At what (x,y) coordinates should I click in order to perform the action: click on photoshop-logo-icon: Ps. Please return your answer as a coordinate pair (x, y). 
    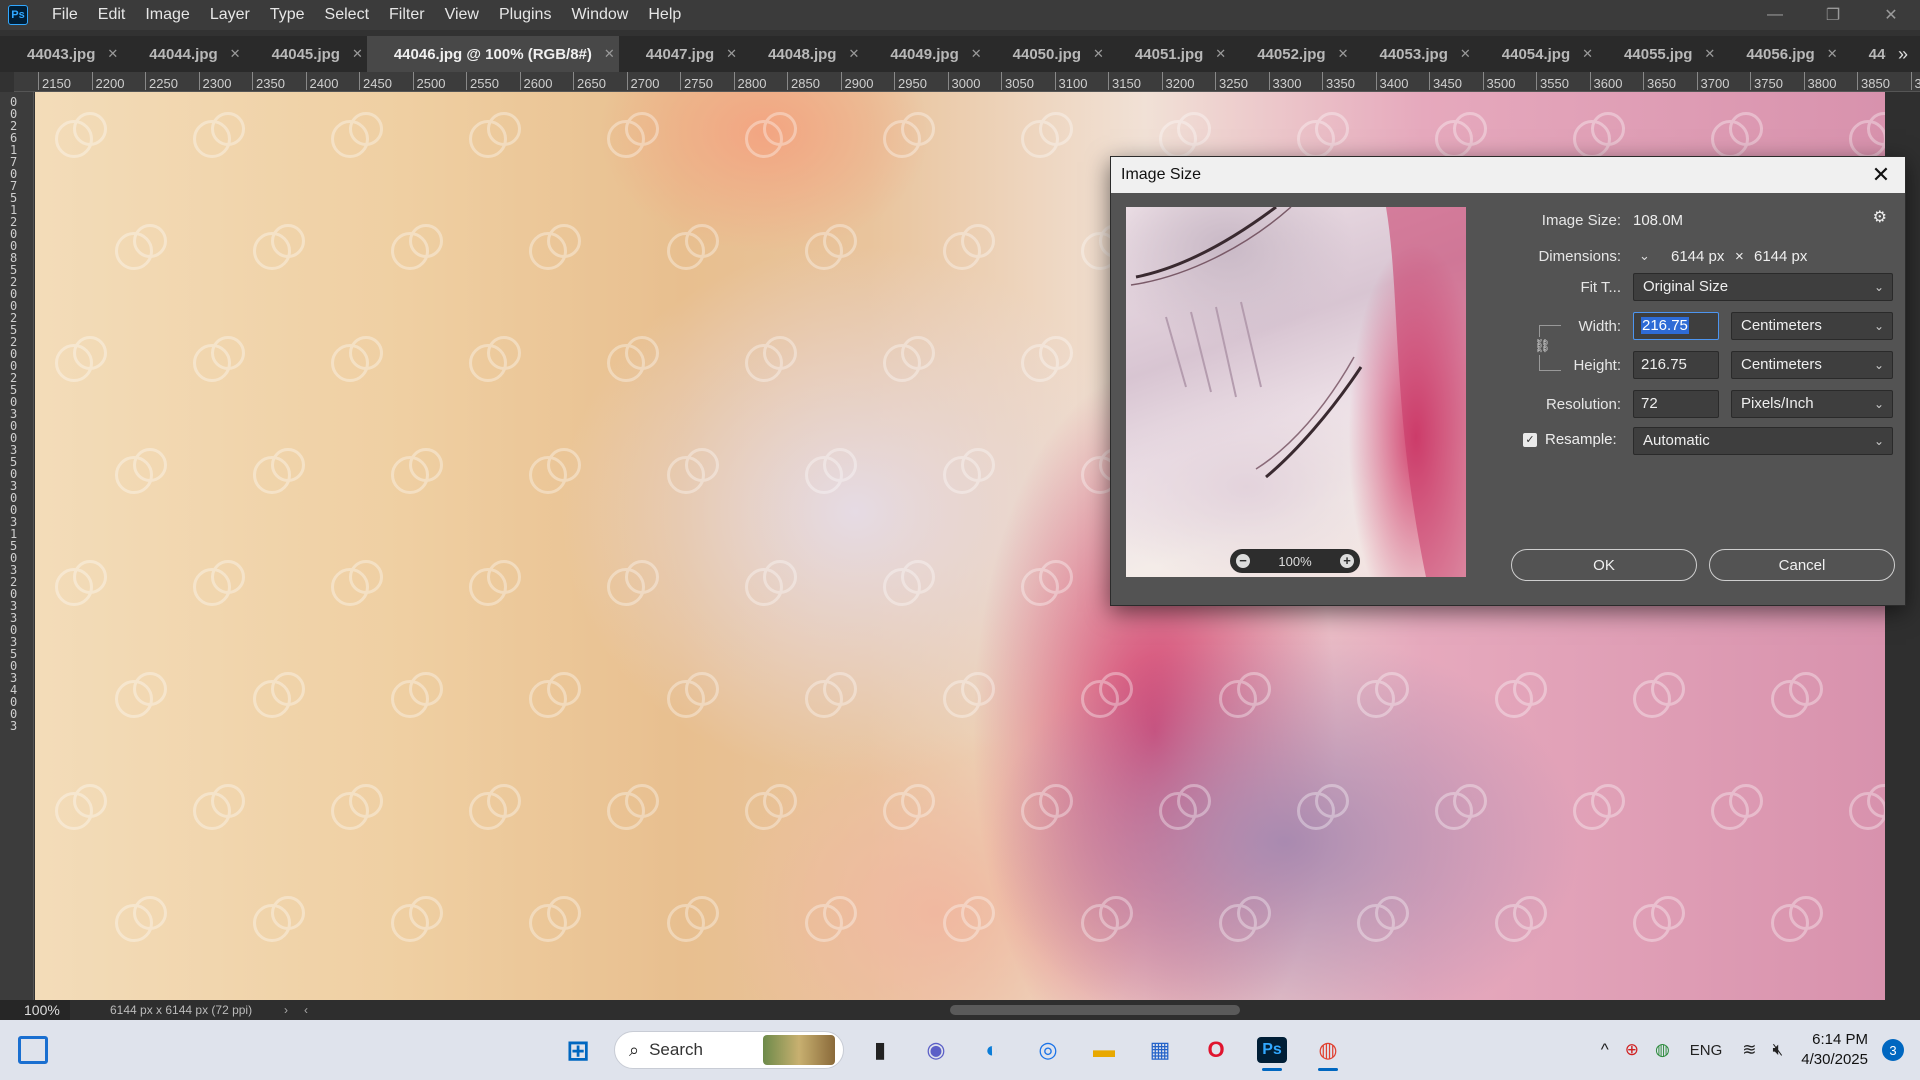
    Looking at the image, I should click on (18, 15).